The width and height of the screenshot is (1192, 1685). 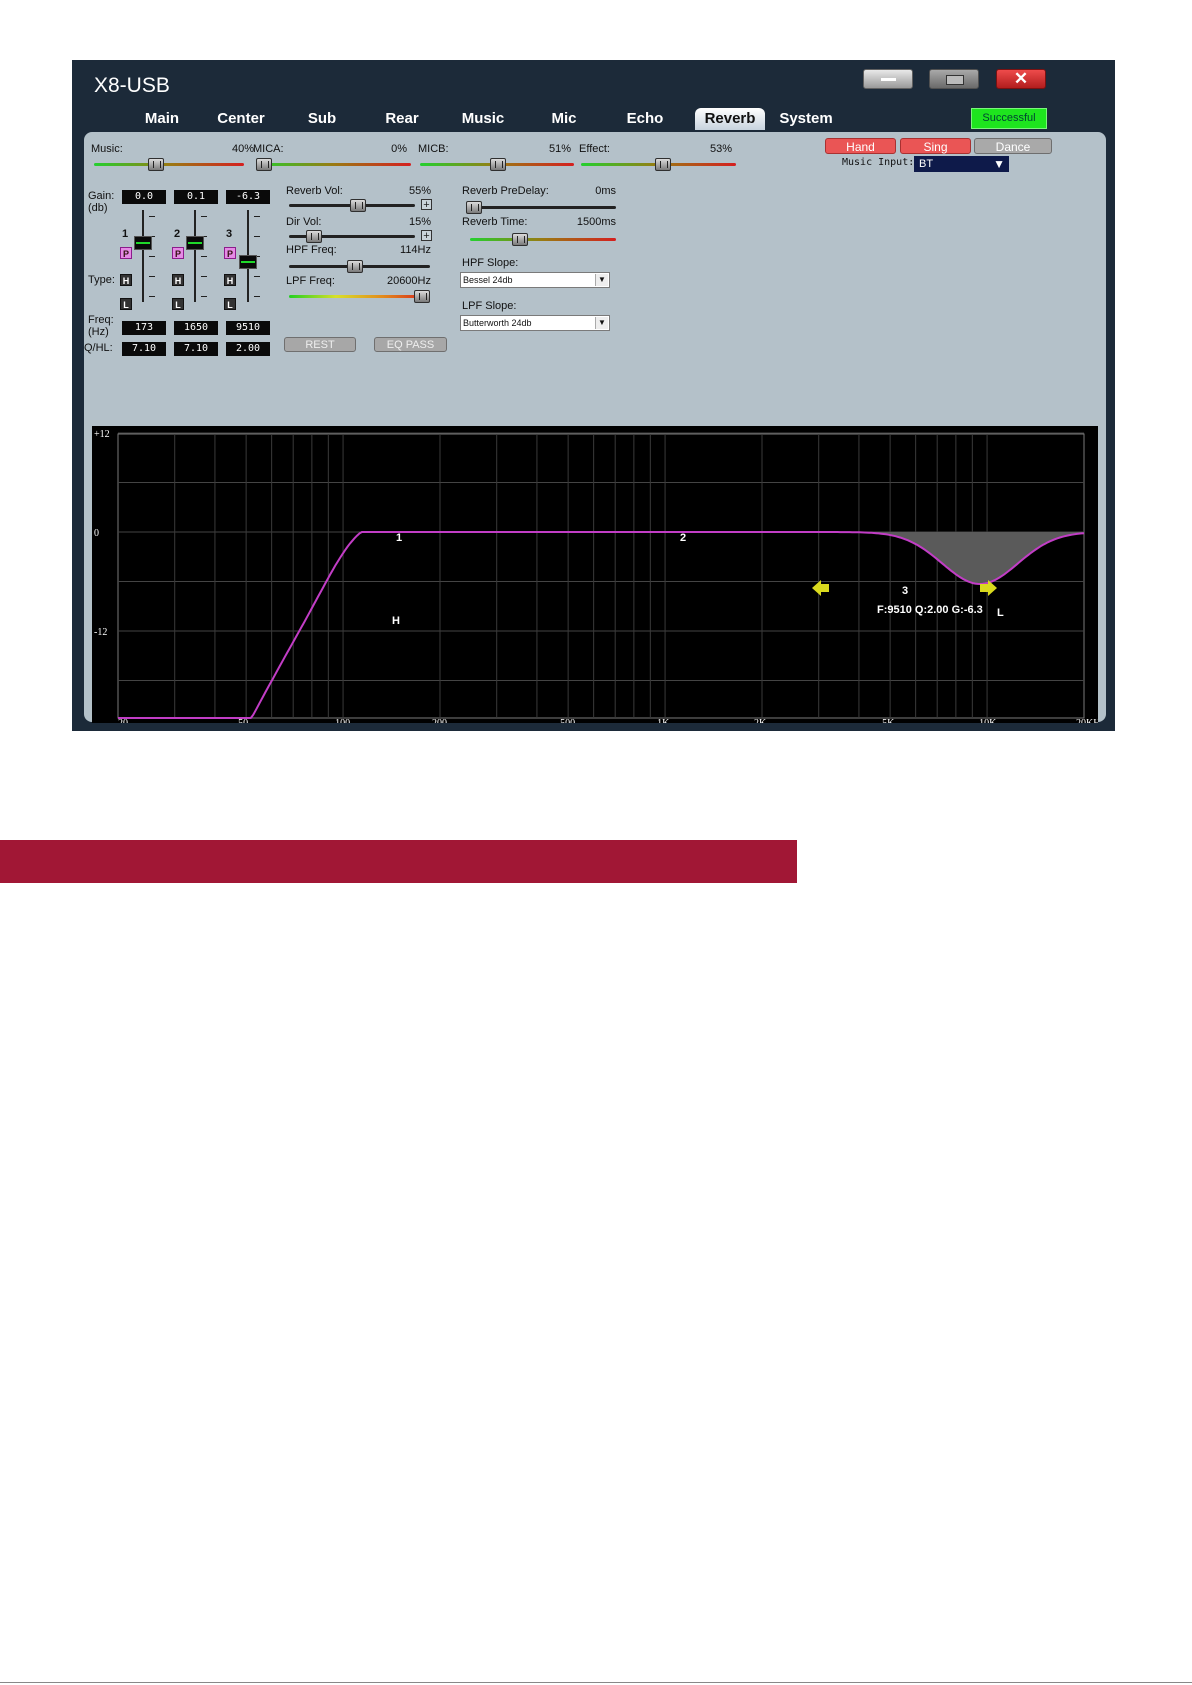 What do you see at coordinates (126, 304) in the screenshot?
I see `band1-lowshelf-chip: L` at bounding box center [126, 304].